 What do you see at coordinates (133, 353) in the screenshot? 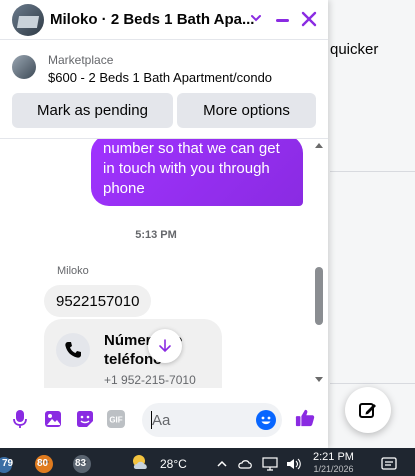
I see `contact-card: Número de teléfono +1 952-215-7010` at bounding box center [133, 353].